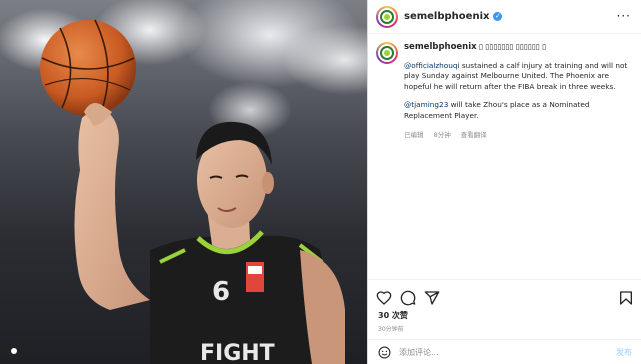  I want to click on header-username: semelbphoenix, so click(446, 16).